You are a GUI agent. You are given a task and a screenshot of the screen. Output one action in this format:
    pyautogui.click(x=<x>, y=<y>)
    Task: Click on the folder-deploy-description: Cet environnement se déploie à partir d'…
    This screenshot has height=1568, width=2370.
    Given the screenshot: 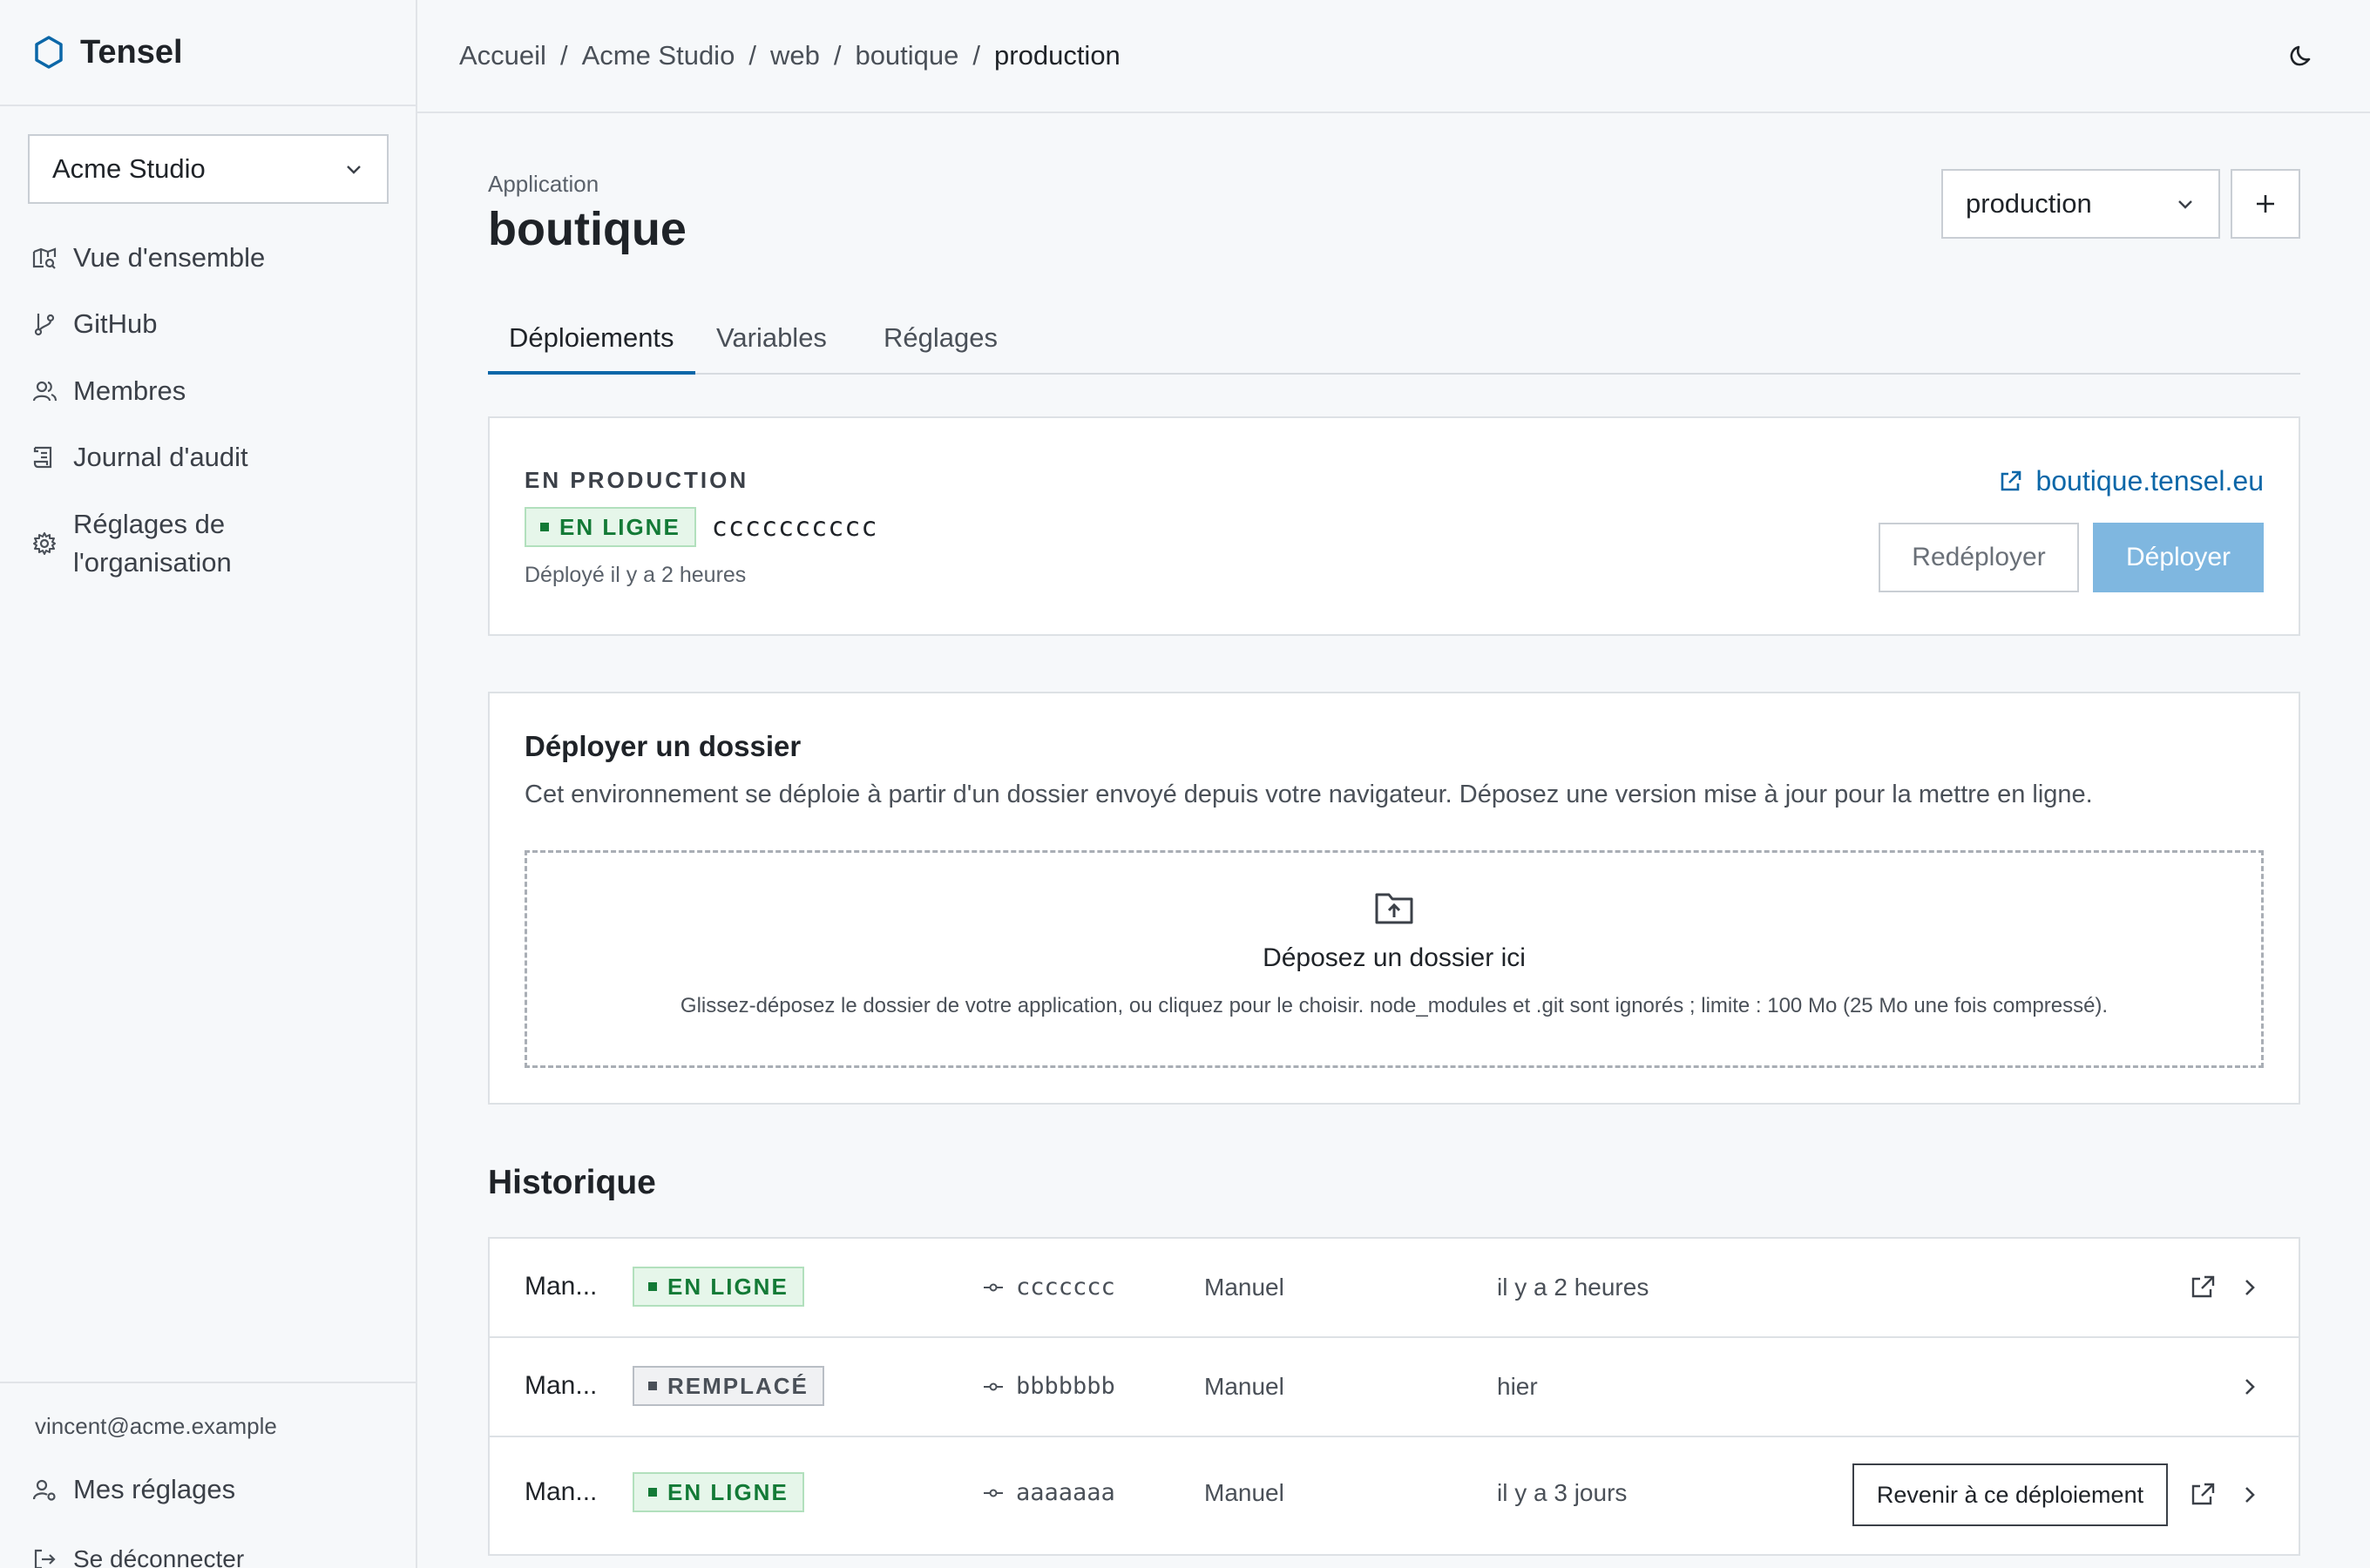 What is the action you would take?
    pyautogui.click(x=1309, y=795)
    